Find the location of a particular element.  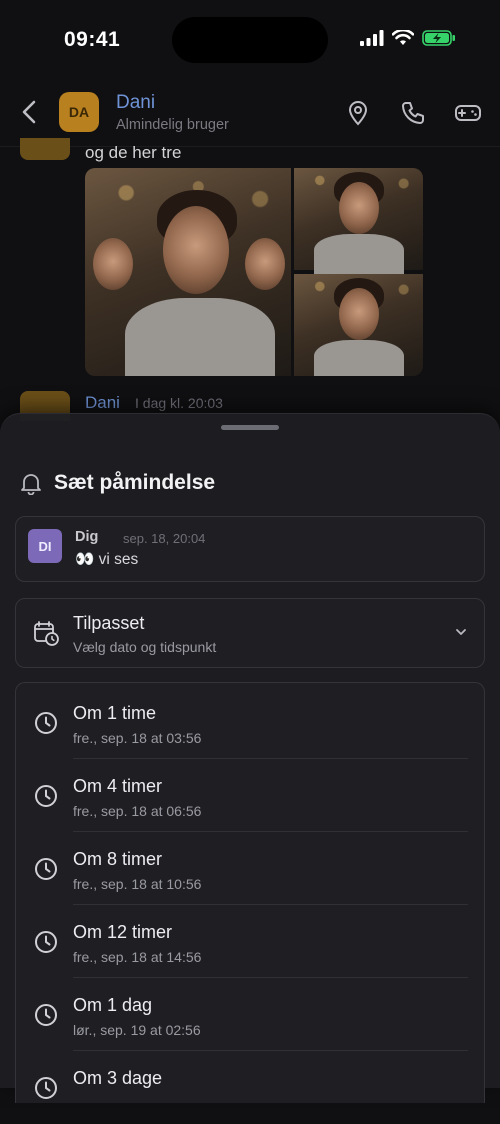

photo-gallery is located at coordinates (254, 272).